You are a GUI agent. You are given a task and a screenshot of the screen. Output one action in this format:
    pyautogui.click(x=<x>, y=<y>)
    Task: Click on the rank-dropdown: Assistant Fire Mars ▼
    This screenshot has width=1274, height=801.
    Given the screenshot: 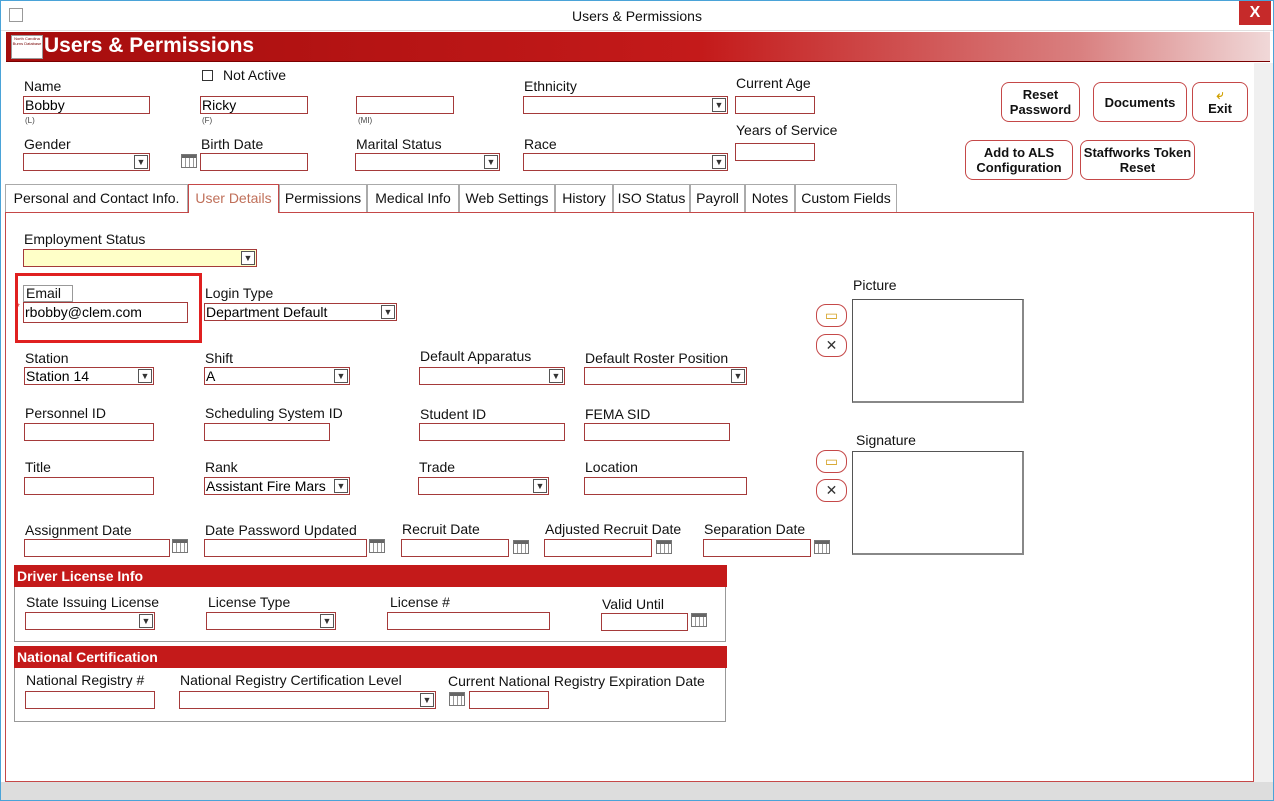 What is the action you would take?
    pyautogui.click(x=277, y=486)
    